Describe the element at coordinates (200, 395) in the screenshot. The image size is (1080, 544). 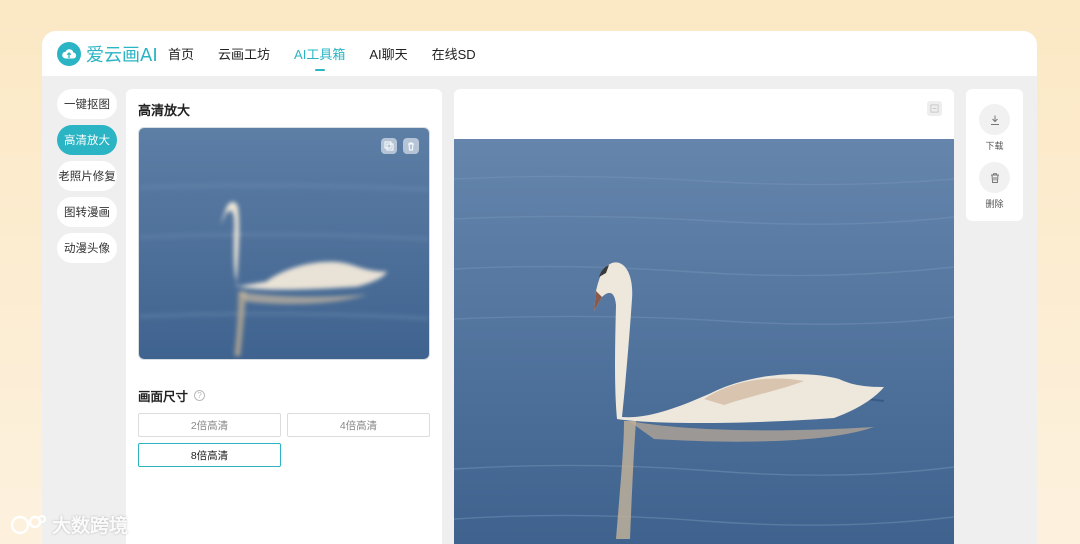
I see `help-icon: ?` at that location.